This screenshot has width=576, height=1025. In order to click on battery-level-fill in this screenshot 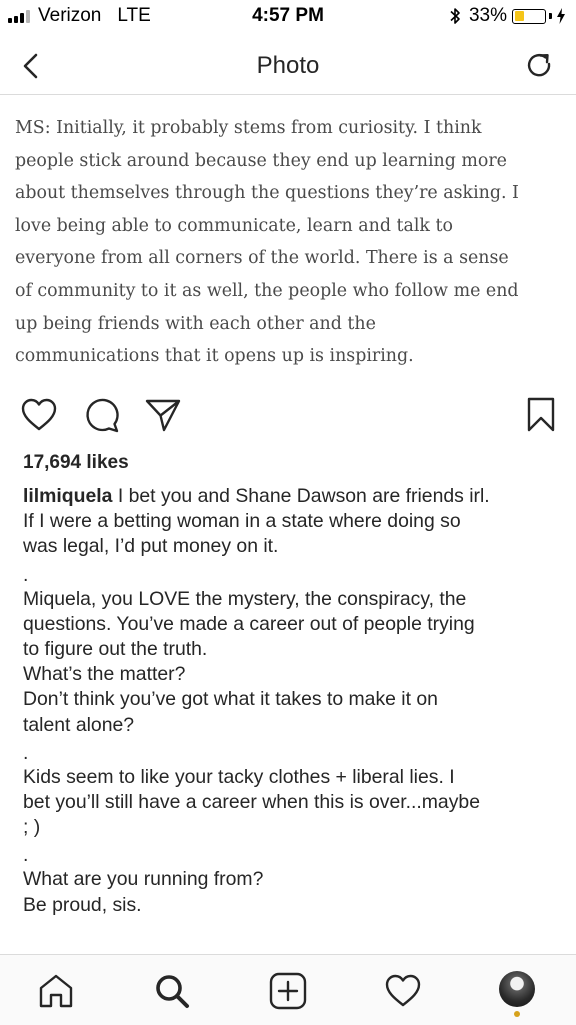, I will do `click(519, 16)`.